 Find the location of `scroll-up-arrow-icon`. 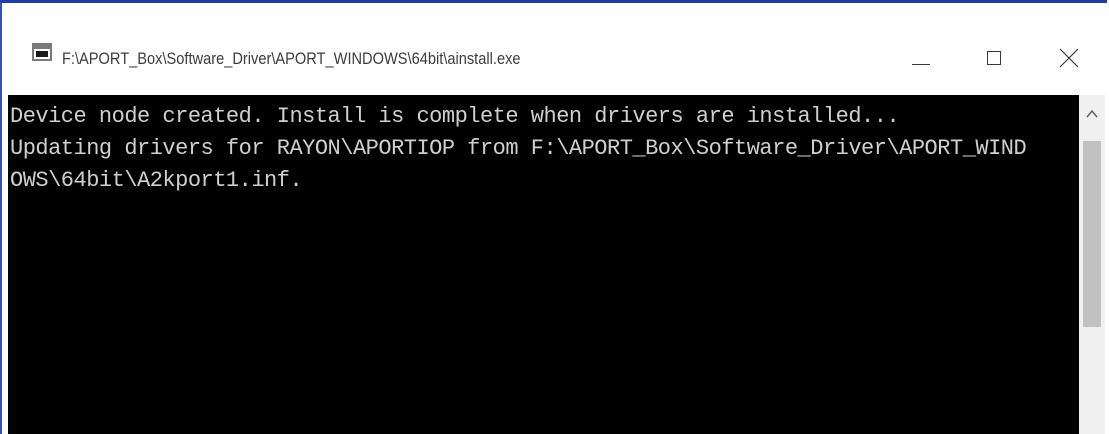

scroll-up-arrow-icon is located at coordinates (1092, 114).